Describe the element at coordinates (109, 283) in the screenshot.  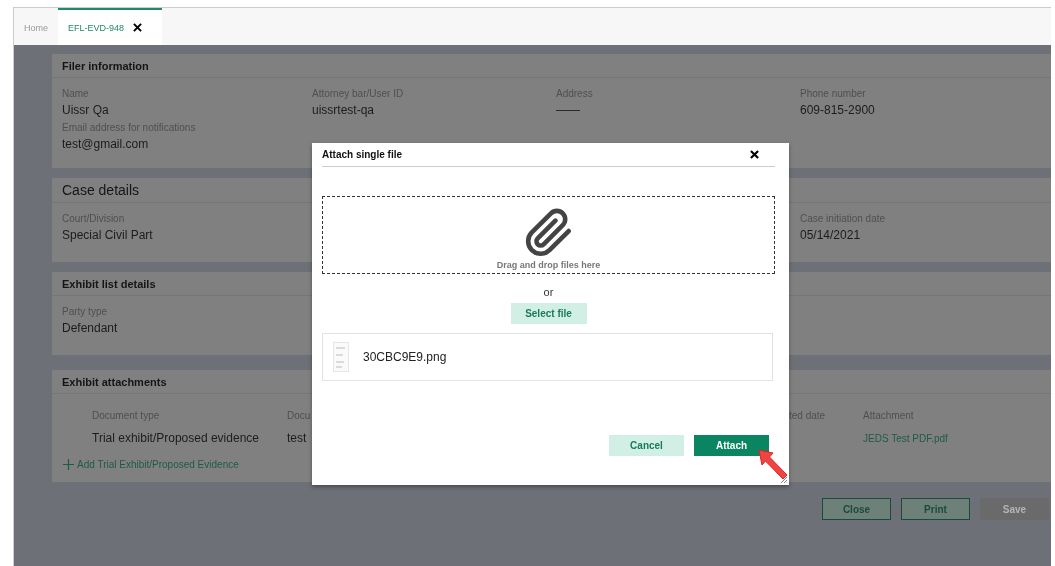
I see `section-title: Exhibit list details` at that location.